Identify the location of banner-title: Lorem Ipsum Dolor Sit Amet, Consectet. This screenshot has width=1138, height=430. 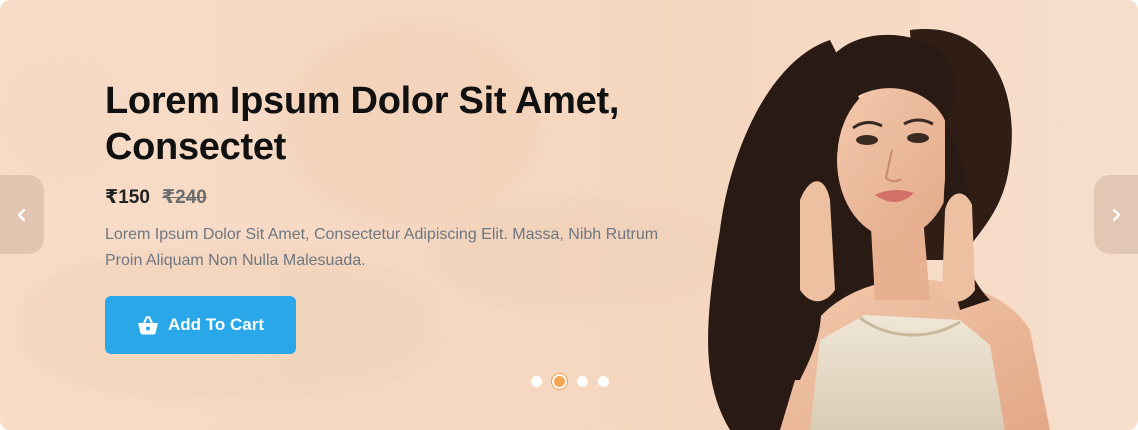
(405, 124).